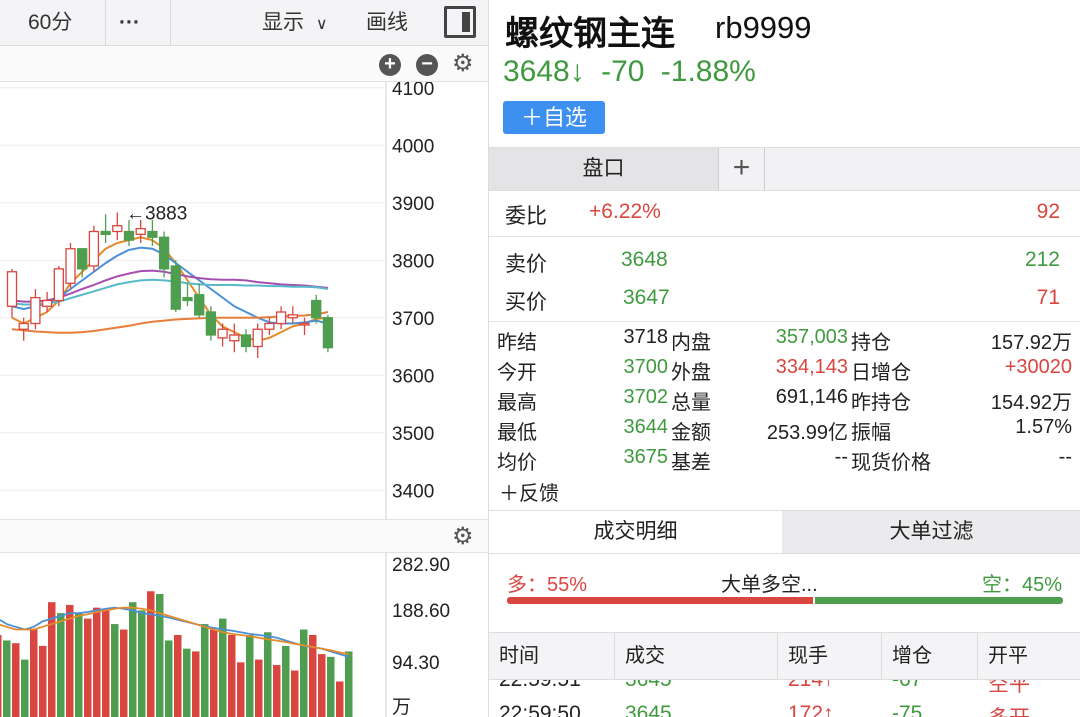 The height and width of the screenshot is (717, 1080). I want to click on y-tick-label: 3600, so click(413, 376).